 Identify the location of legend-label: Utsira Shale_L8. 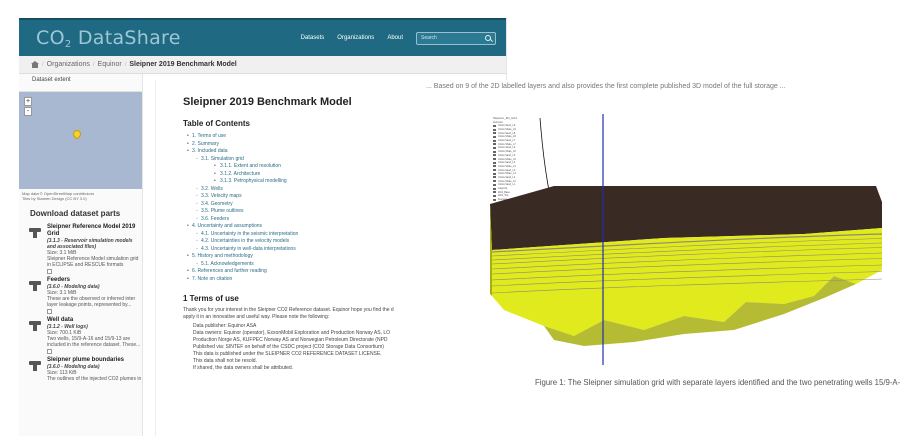
(507, 137).